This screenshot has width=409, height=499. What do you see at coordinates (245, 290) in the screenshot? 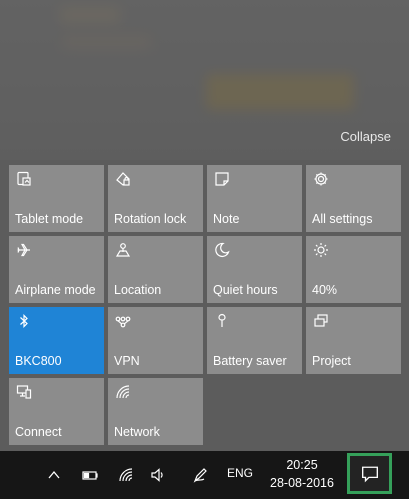
I see `tile-label: Quiet hours` at bounding box center [245, 290].